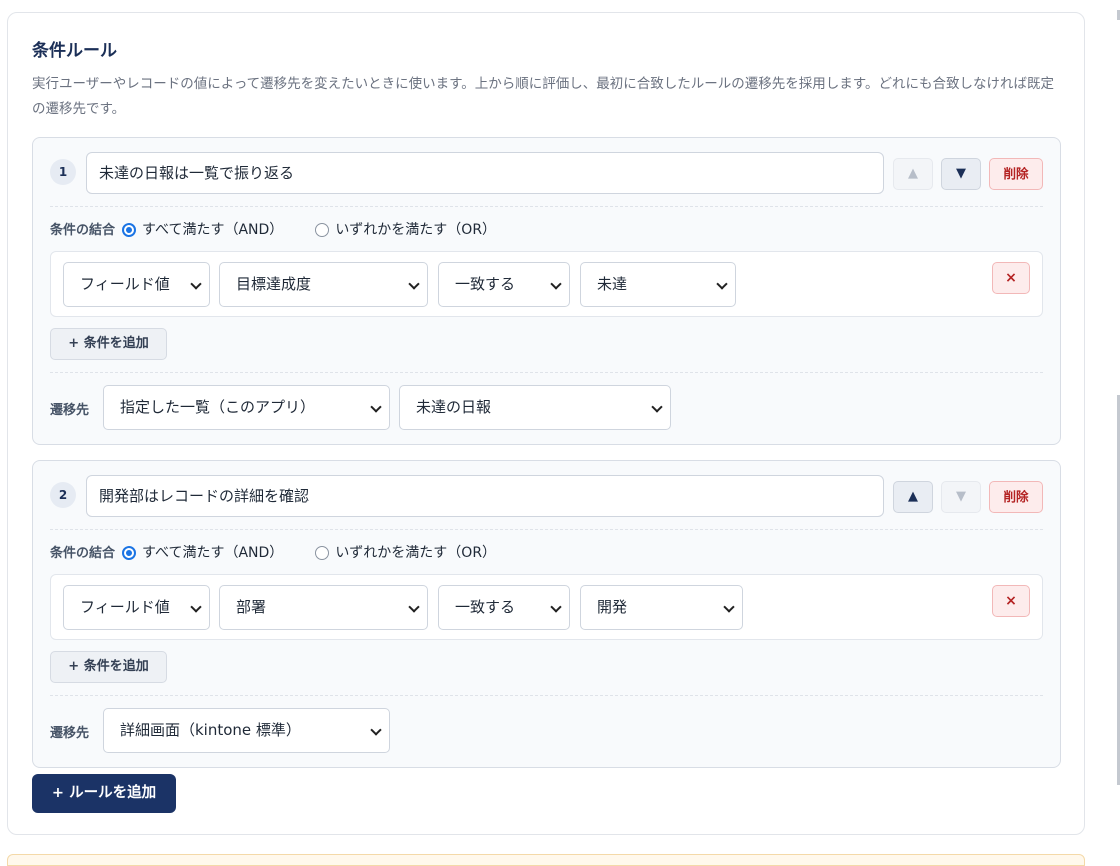 The height and width of the screenshot is (866, 1120). I want to click on next-section-banner, so click(546, 860).